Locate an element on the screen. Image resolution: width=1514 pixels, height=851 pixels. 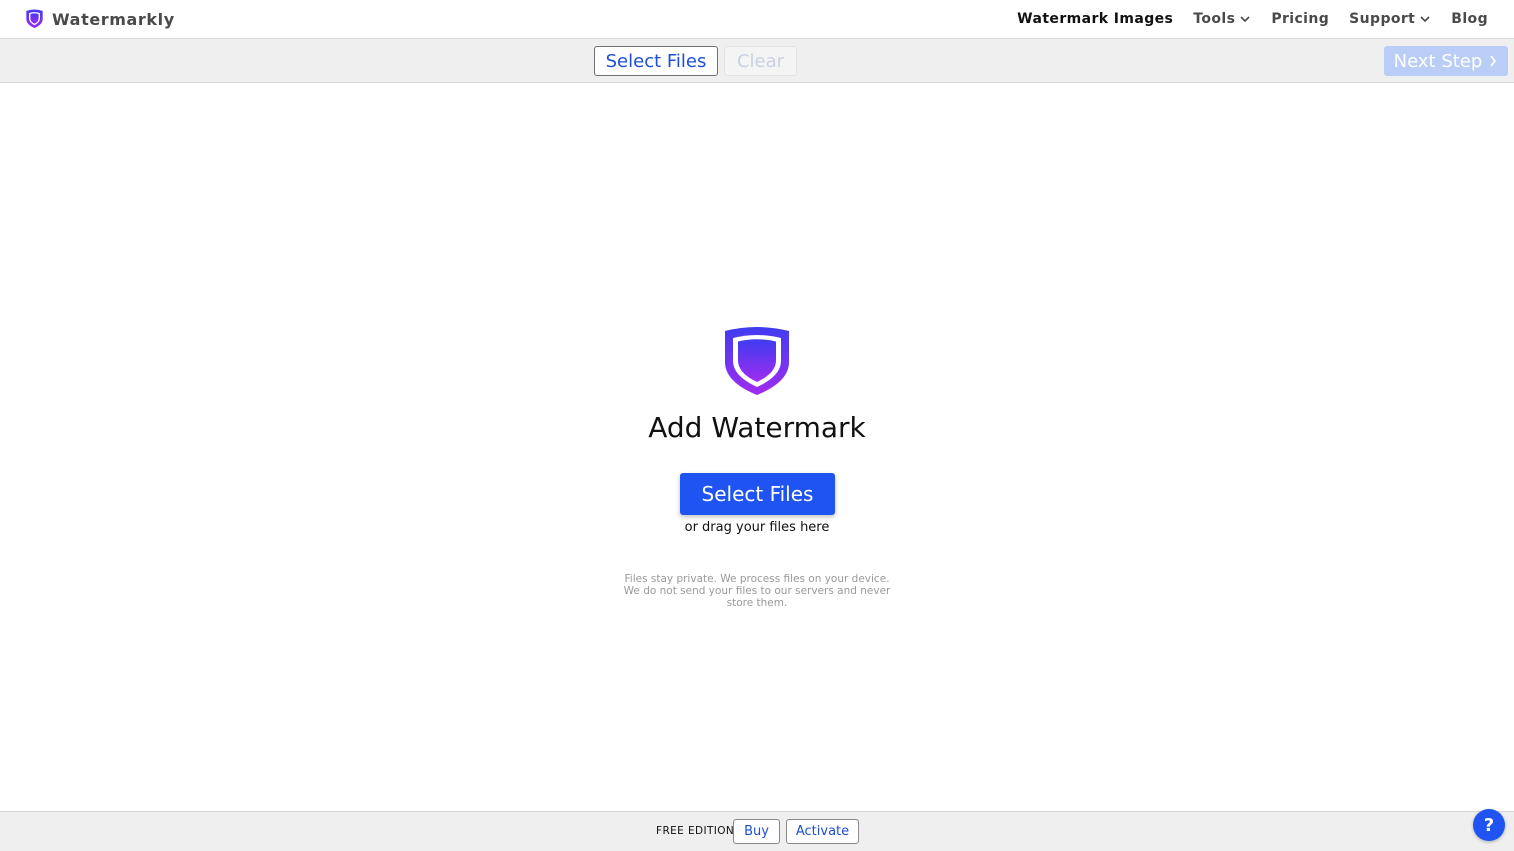
next-step-button: Next Step is located at coordinates (1446, 61).